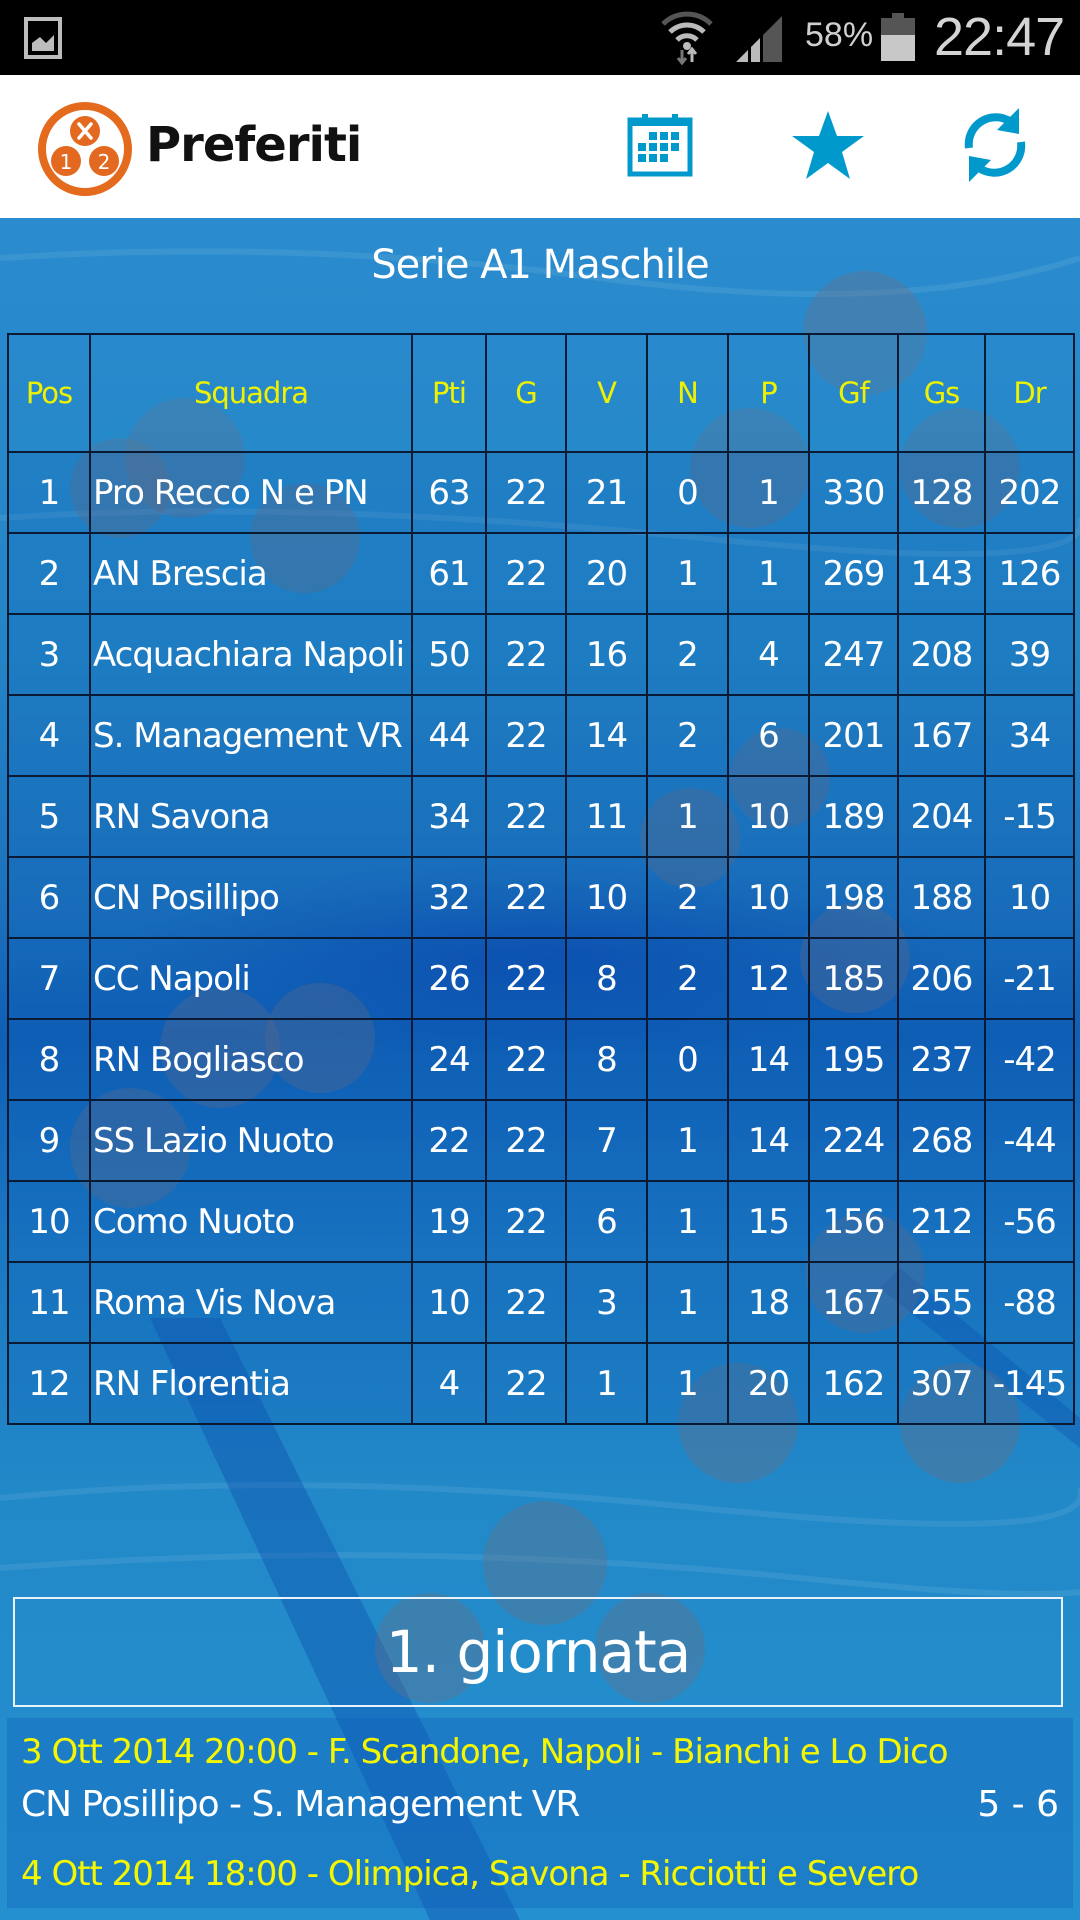  What do you see at coordinates (541, 897) in the screenshot?
I see `table-row: 6 CN Posillipo 32 22 10 2 10 198 188 10` at bounding box center [541, 897].